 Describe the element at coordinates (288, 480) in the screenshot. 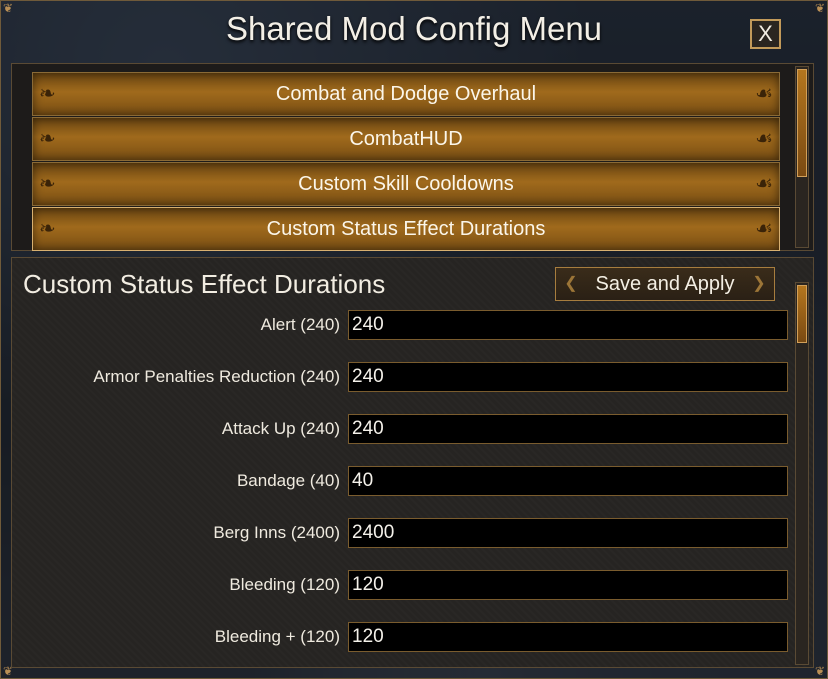

I see `setting-label: Bandage (40)` at that location.